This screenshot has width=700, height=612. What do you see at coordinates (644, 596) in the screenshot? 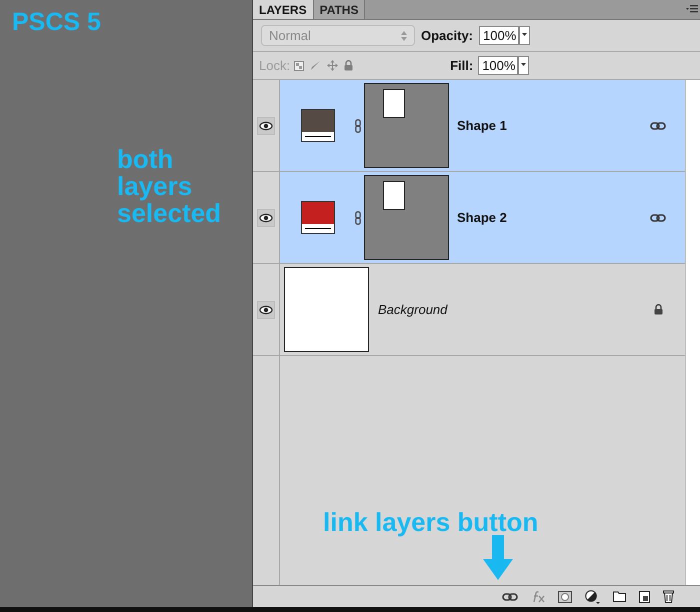
I see `new-layer-icon` at bounding box center [644, 596].